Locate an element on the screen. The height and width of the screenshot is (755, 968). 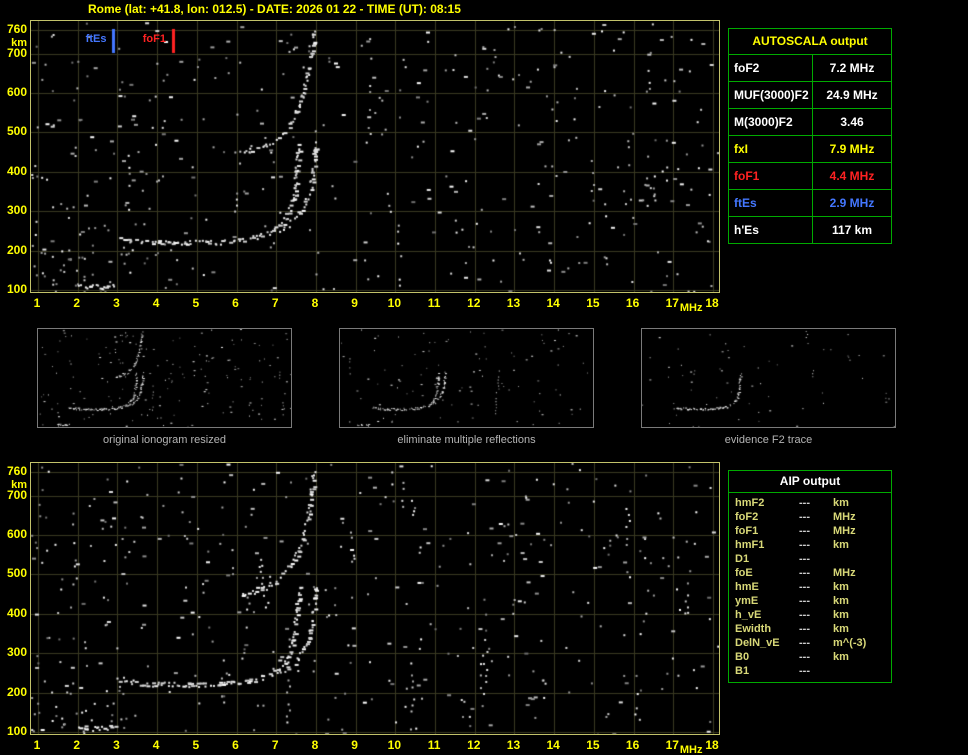
thumb-canvas-eliminate is located at coordinates (466, 378).